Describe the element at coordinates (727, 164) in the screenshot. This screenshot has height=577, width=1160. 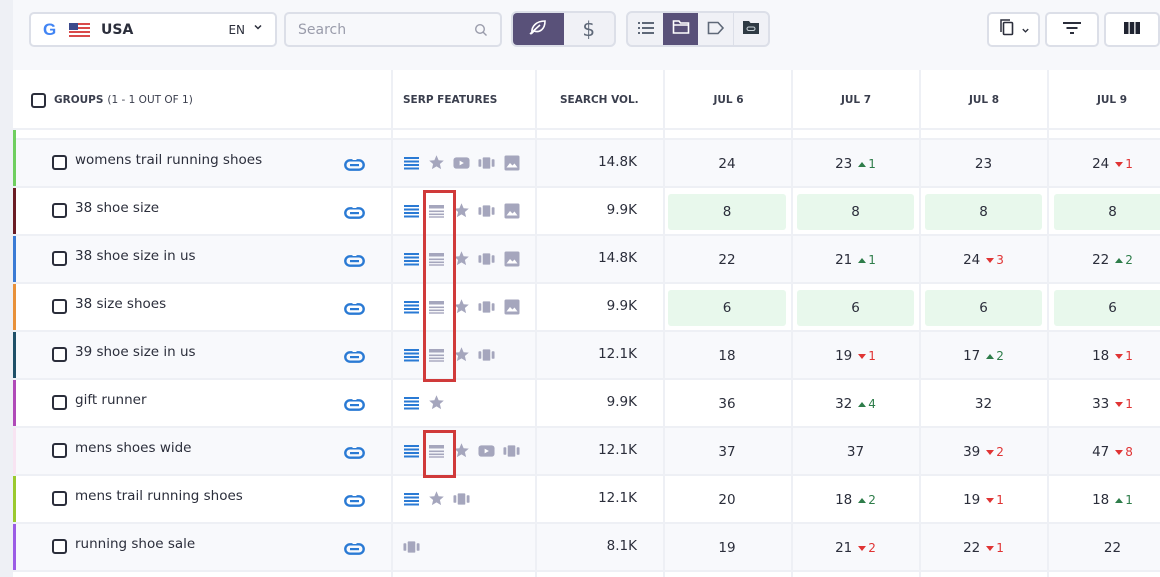
I see `position-cell: 24` at that location.